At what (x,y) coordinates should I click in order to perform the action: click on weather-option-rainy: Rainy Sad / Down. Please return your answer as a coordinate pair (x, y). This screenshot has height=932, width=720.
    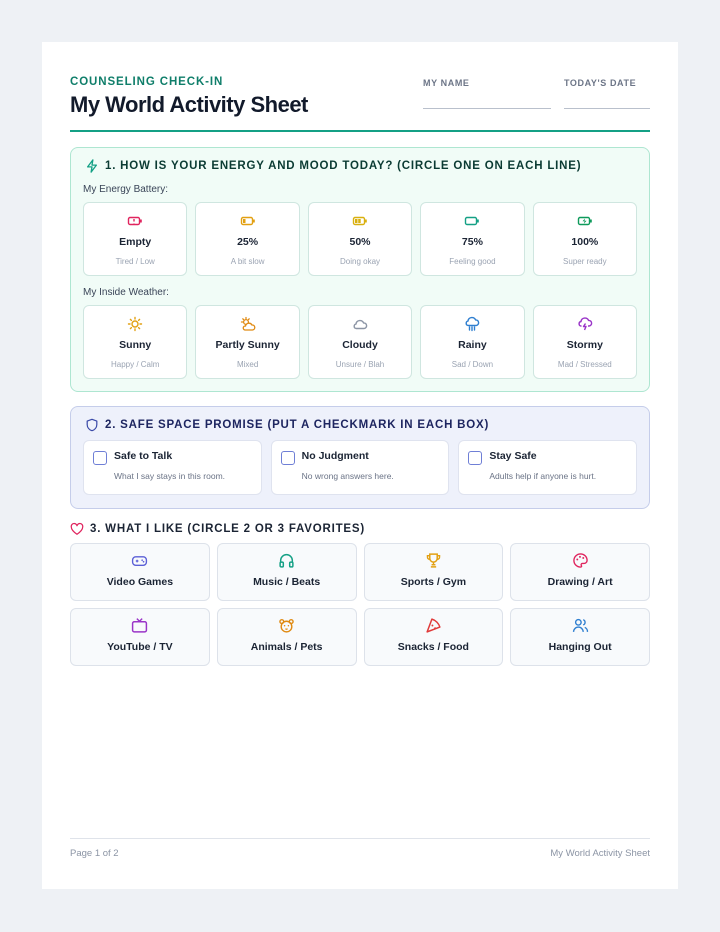
    Looking at the image, I should click on (472, 342).